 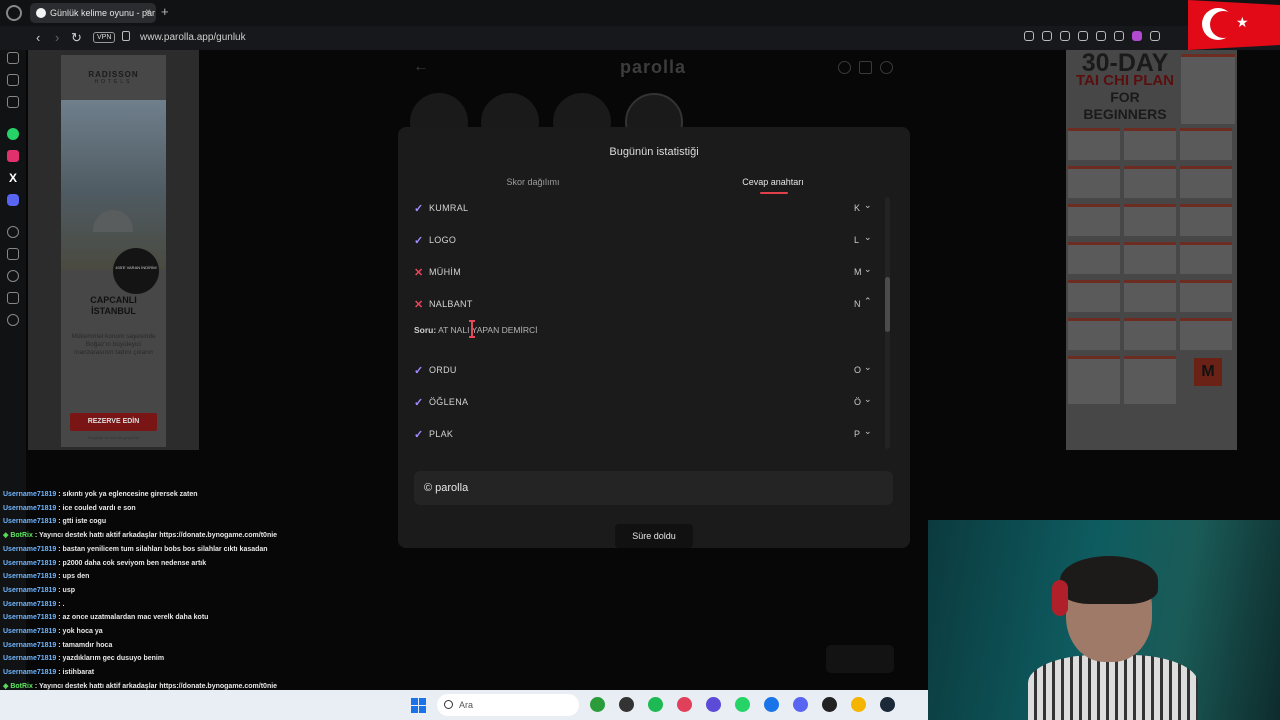 I want to click on info-icon, so click(x=844, y=67).